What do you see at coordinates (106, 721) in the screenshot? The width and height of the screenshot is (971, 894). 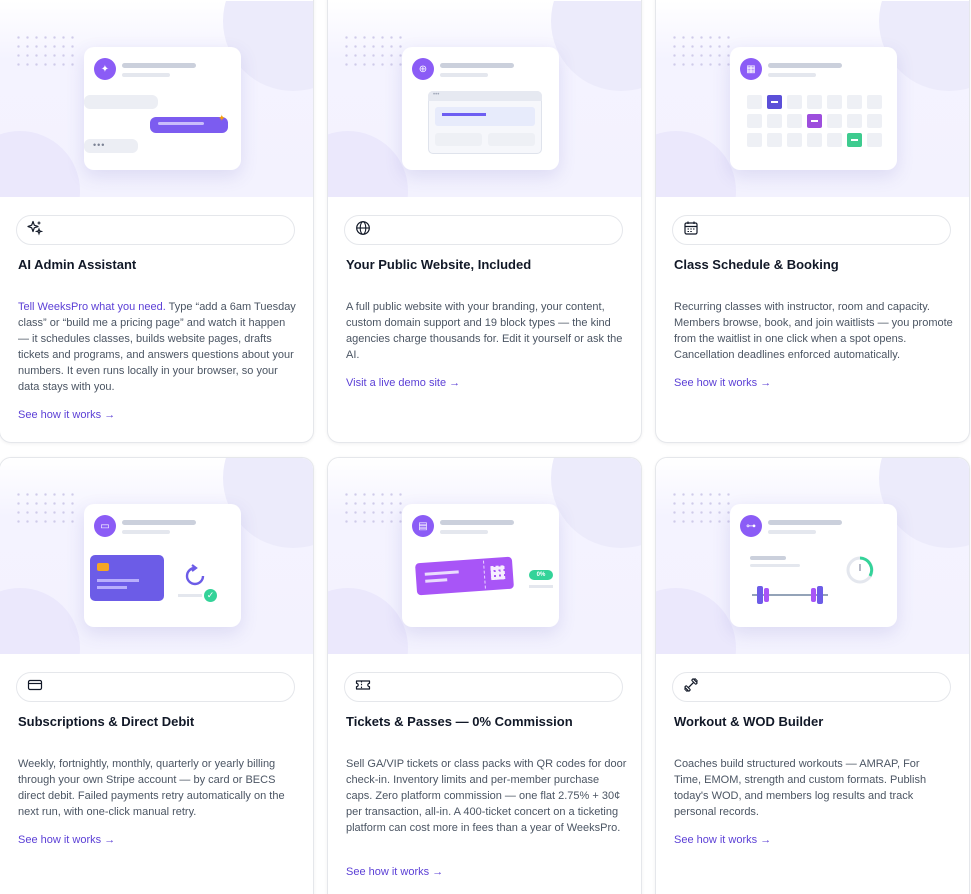 I see `card-title: Subscriptions & Direct Debit` at bounding box center [106, 721].